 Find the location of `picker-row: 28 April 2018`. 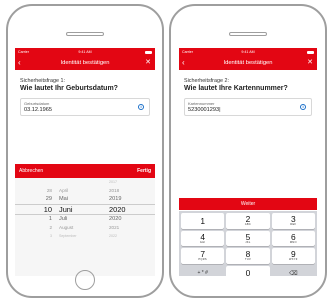

picker-row: 28 April 2018 is located at coordinates (85, 191).